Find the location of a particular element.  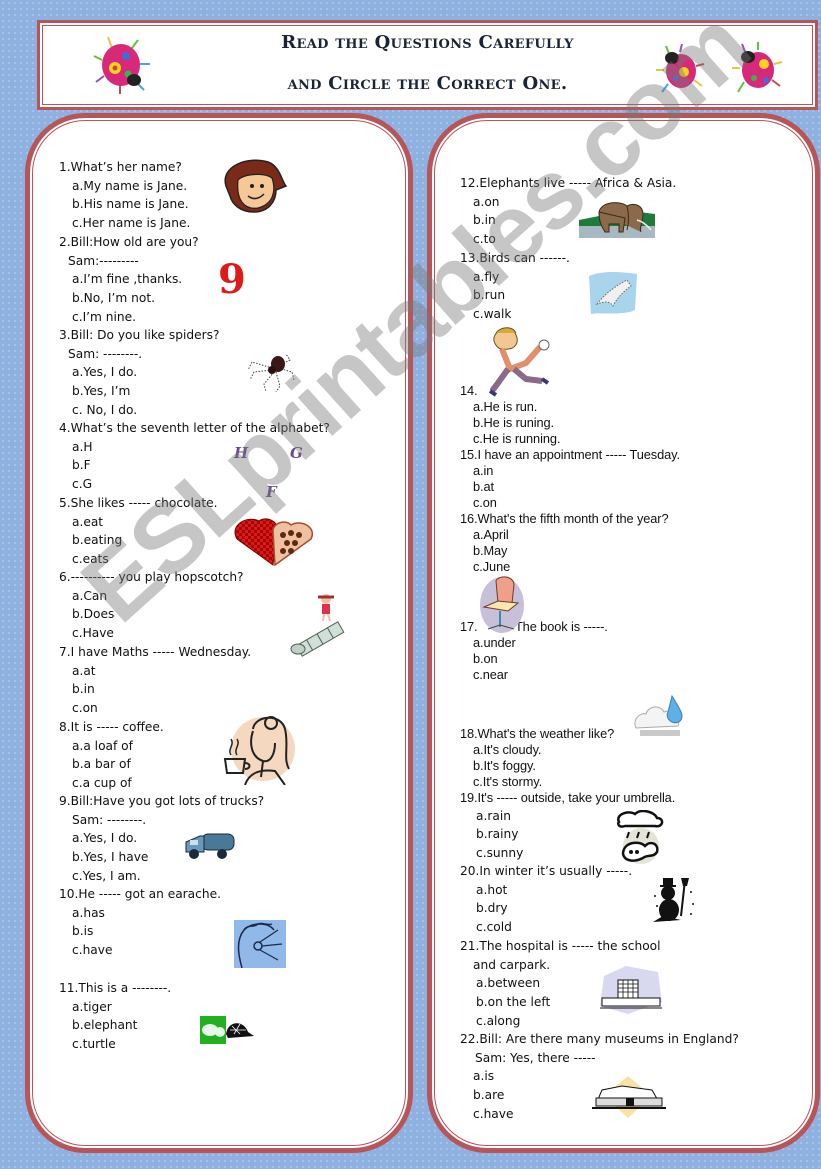

option-c: c.He is running. is located at coordinates (510, 439).